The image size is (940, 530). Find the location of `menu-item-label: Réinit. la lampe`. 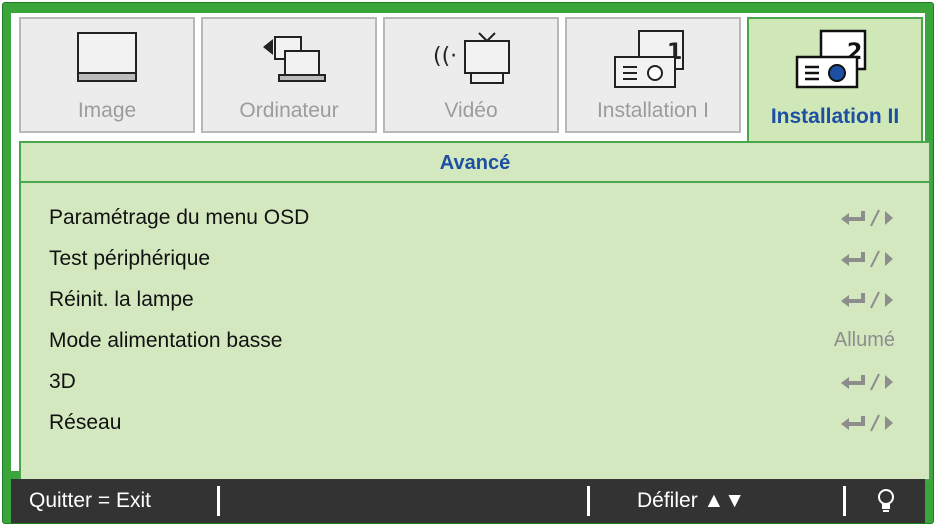

menu-item-label: Réinit. la lampe is located at coordinates (121, 299).